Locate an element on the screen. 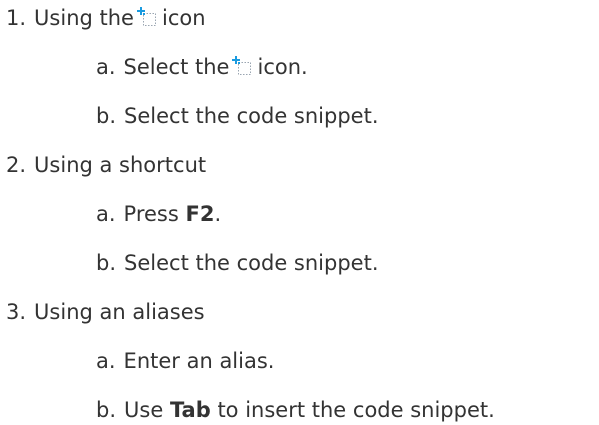  step-1b: b. Select the code snippet. is located at coordinates (237, 116).